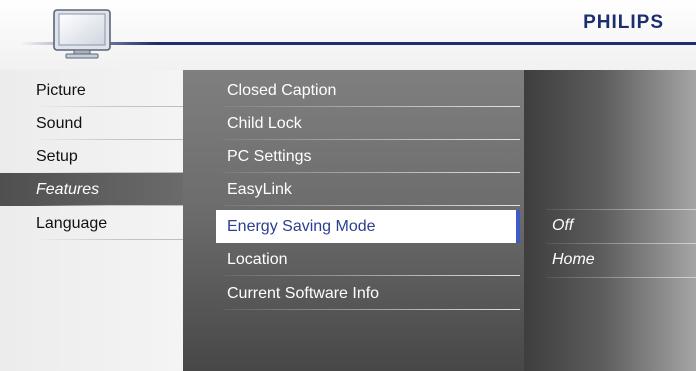 This screenshot has height=371, width=696. I want to click on option-off: Off, so click(610, 226).